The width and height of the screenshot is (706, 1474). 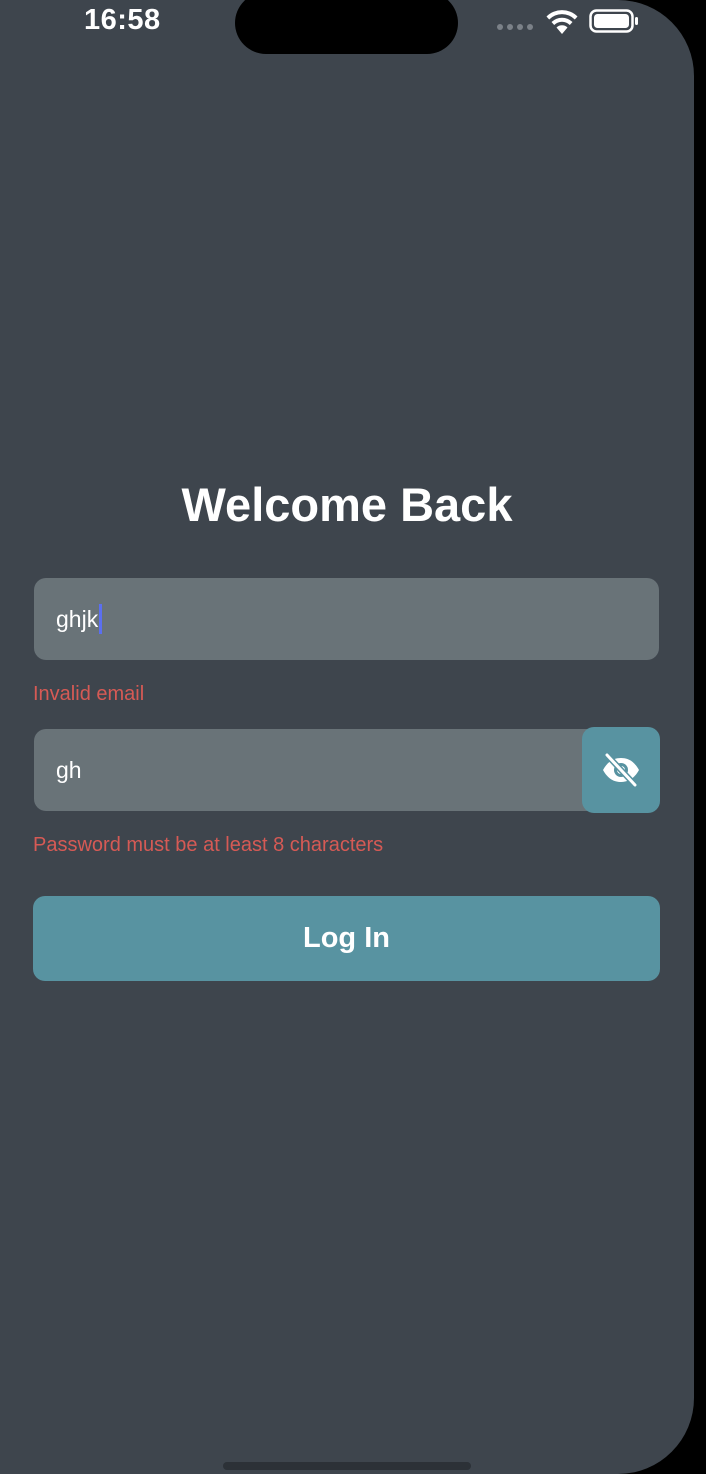 What do you see at coordinates (89, 694) in the screenshot?
I see `email-error-message: Invalid email` at bounding box center [89, 694].